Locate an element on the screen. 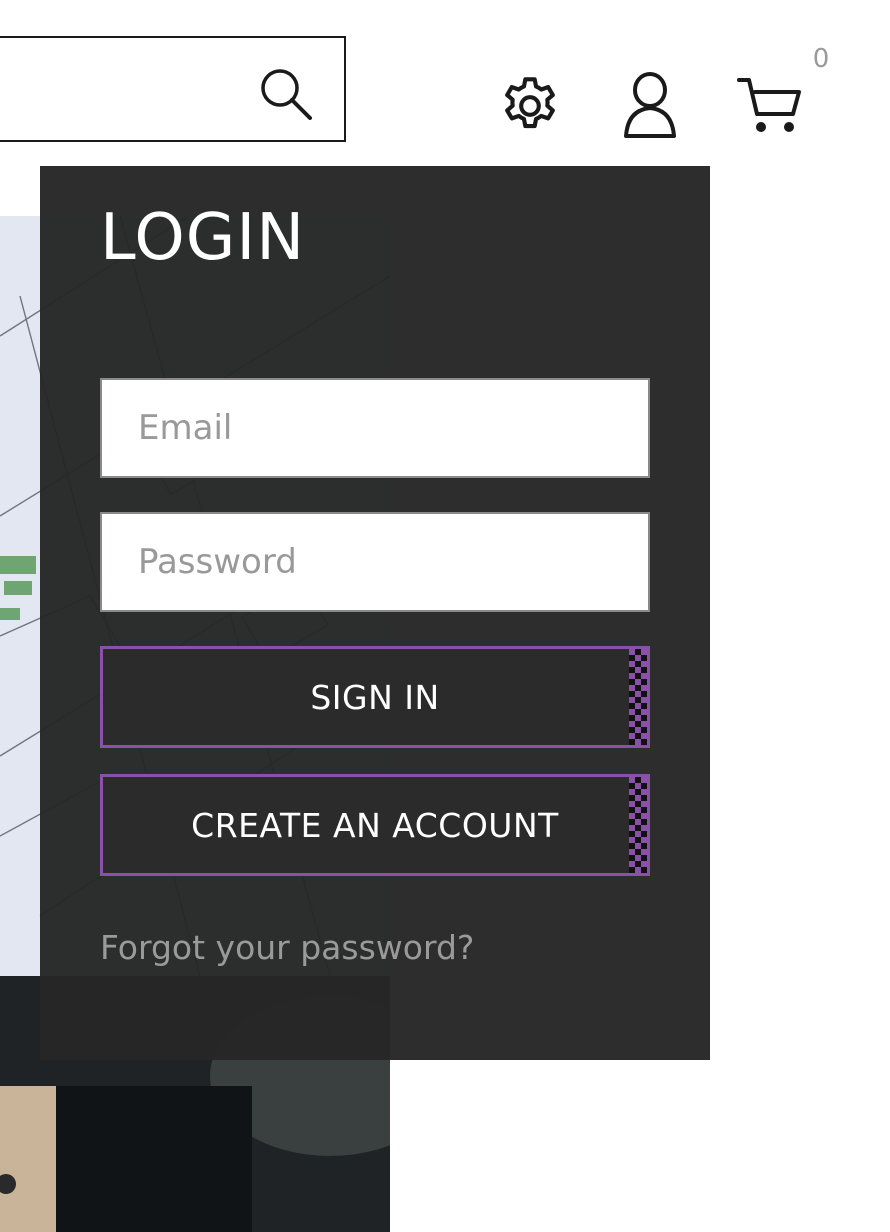  forgot-password-link: Forgot your password? is located at coordinates (287, 947).